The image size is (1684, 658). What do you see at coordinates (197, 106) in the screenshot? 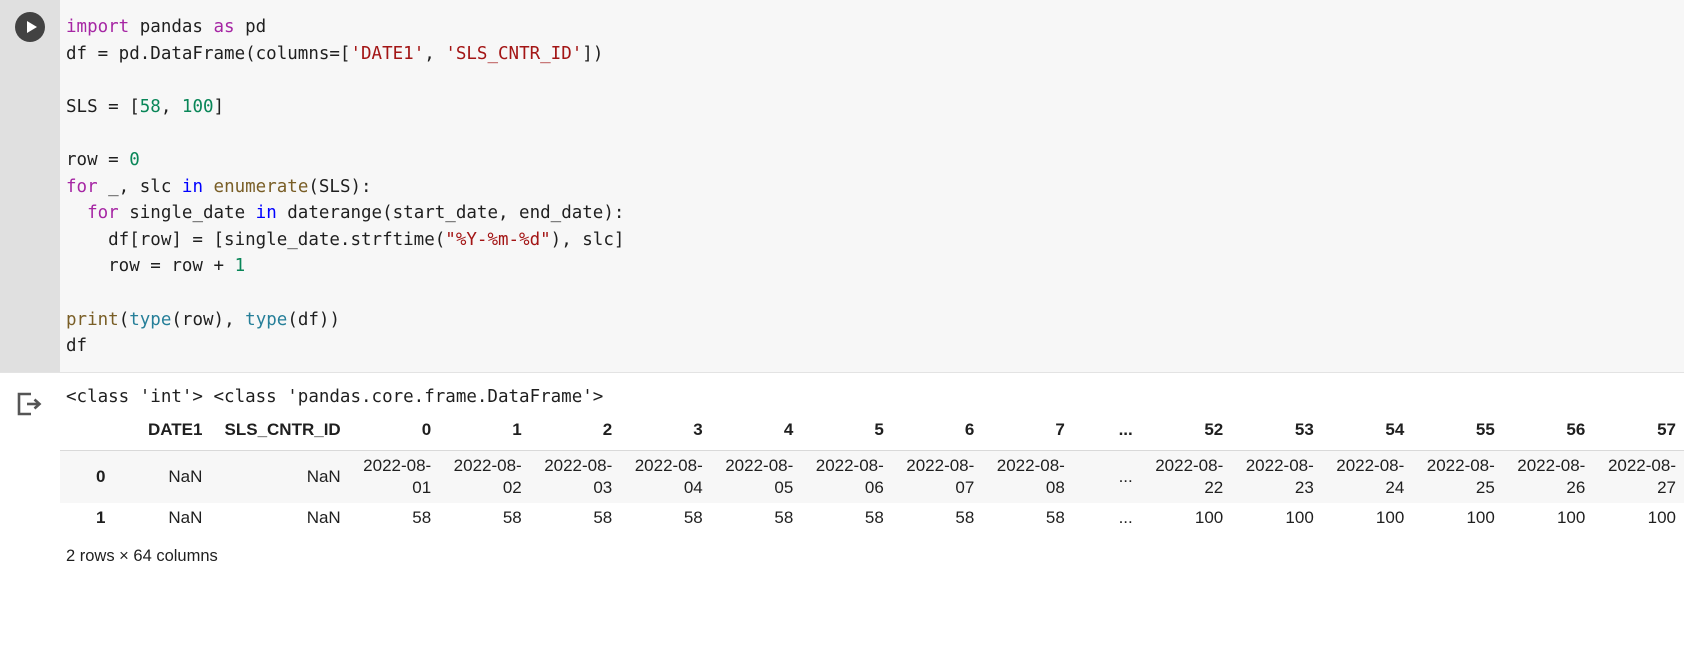
I see `code-token: 100` at bounding box center [197, 106].